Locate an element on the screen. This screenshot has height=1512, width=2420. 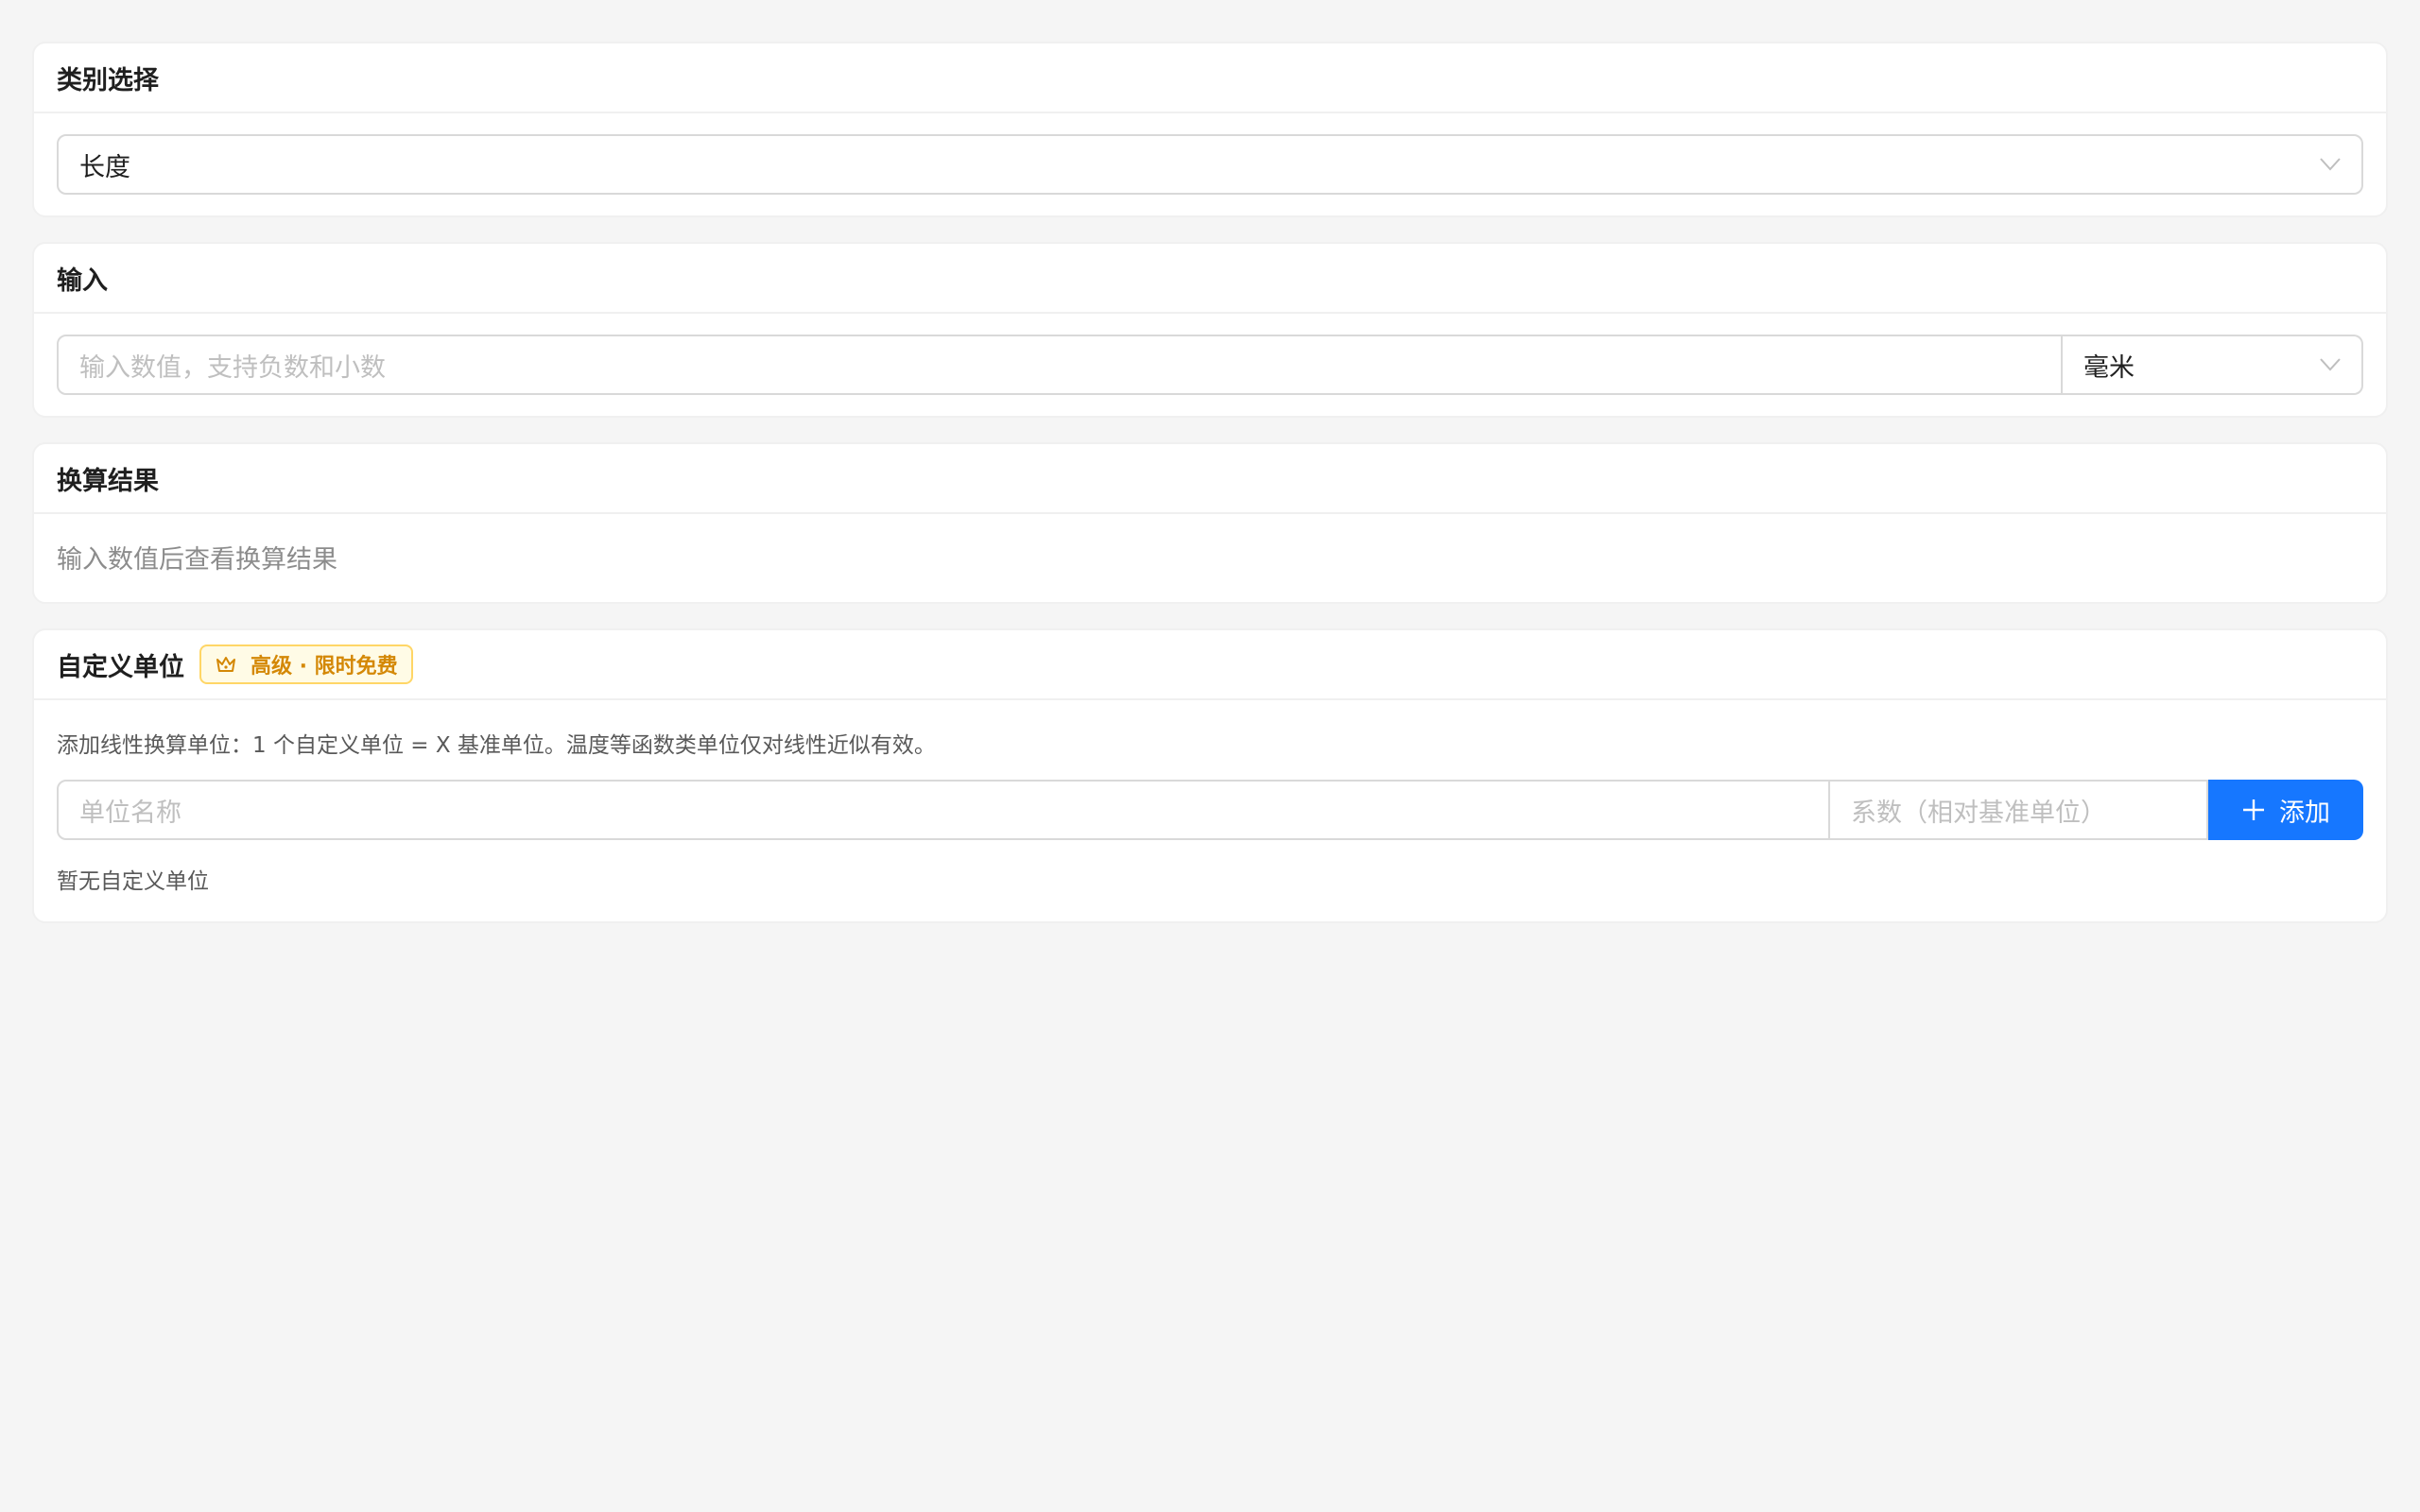
coefficient-input: 系数（相对基准单位） is located at coordinates (2019, 810).